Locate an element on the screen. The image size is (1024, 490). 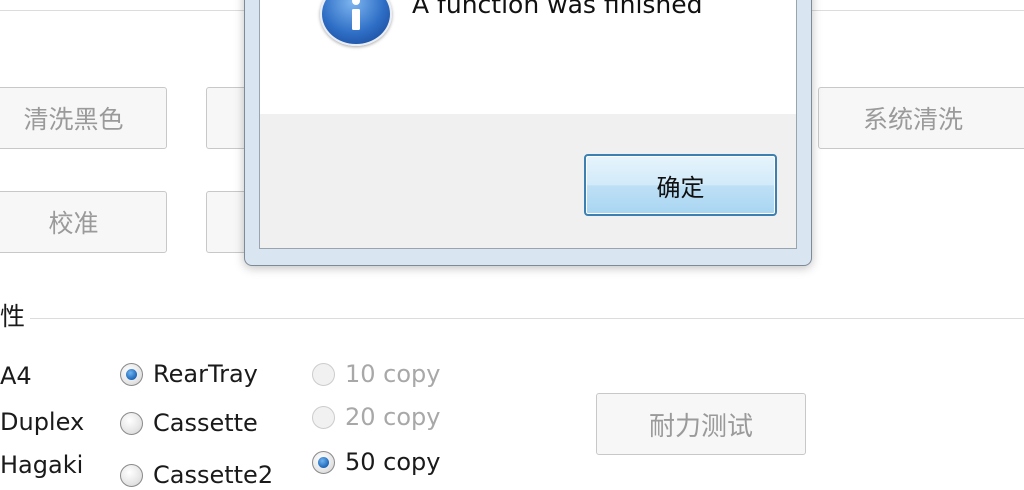
clean-black-button: 清洗黑色 is located at coordinates (83, 118).